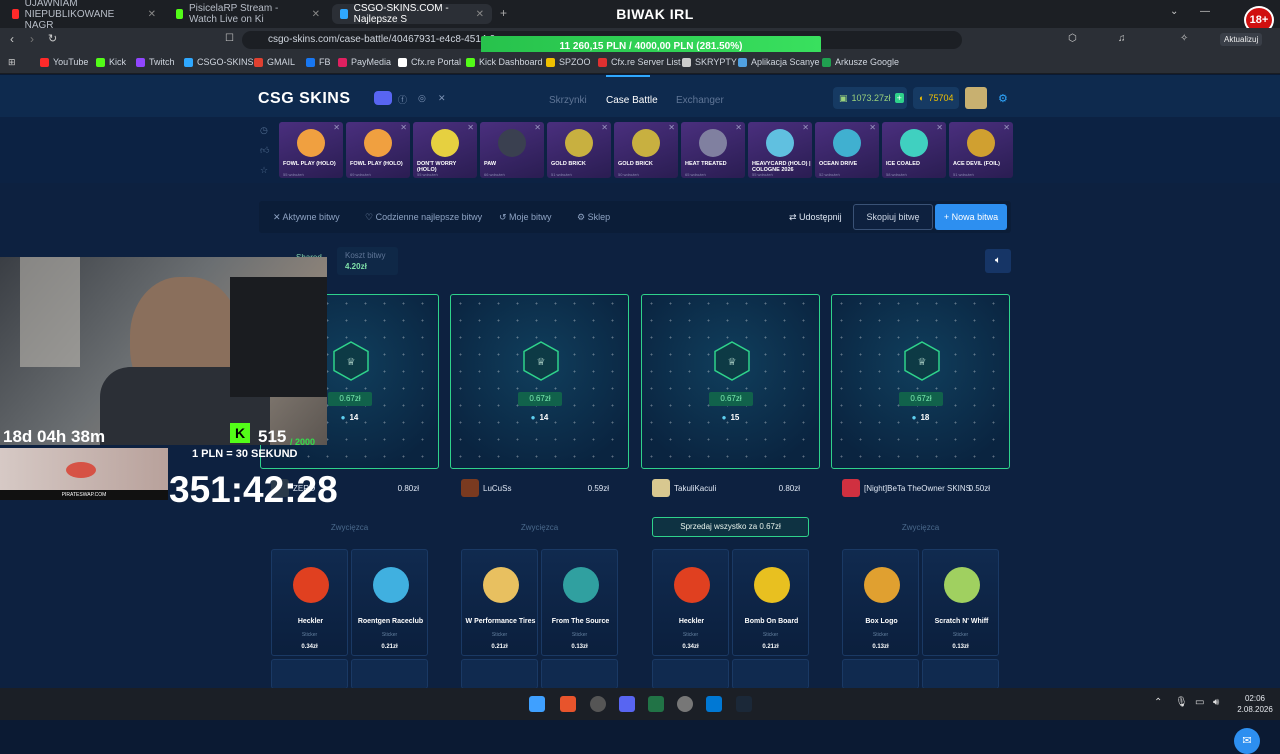  What do you see at coordinates (971, 217) in the screenshot?
I see `new-battle-button: + Nowa bitwa` at bounding box center [971, 217].